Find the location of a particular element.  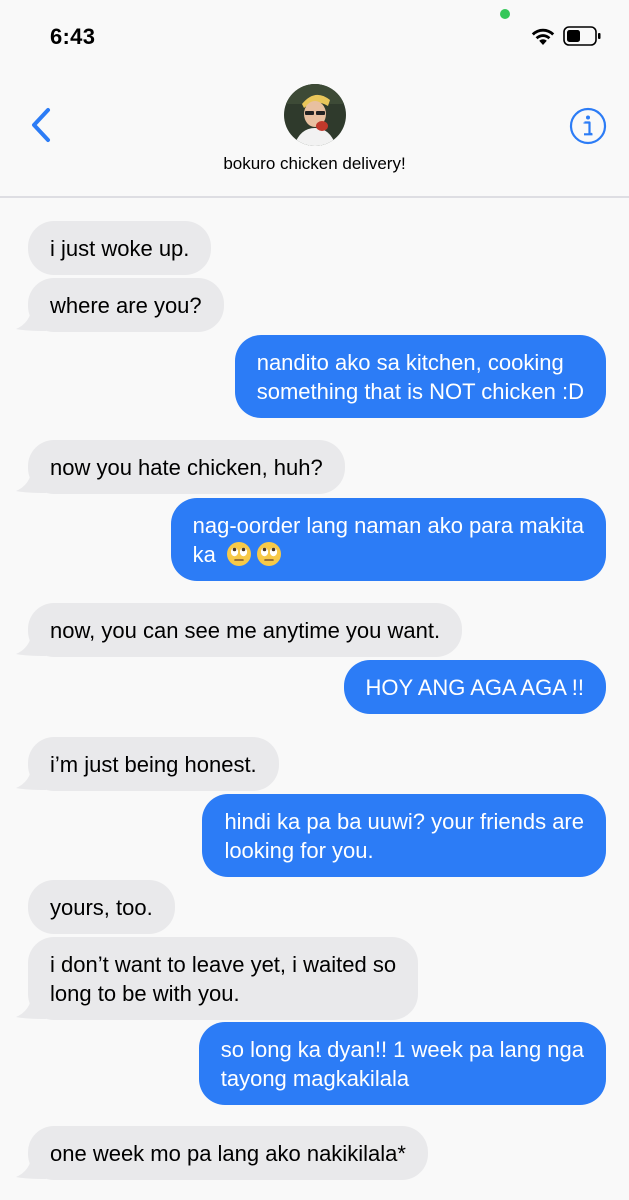

contact-name: bokuro chicken delivery! is located at coordinates (314, 164).